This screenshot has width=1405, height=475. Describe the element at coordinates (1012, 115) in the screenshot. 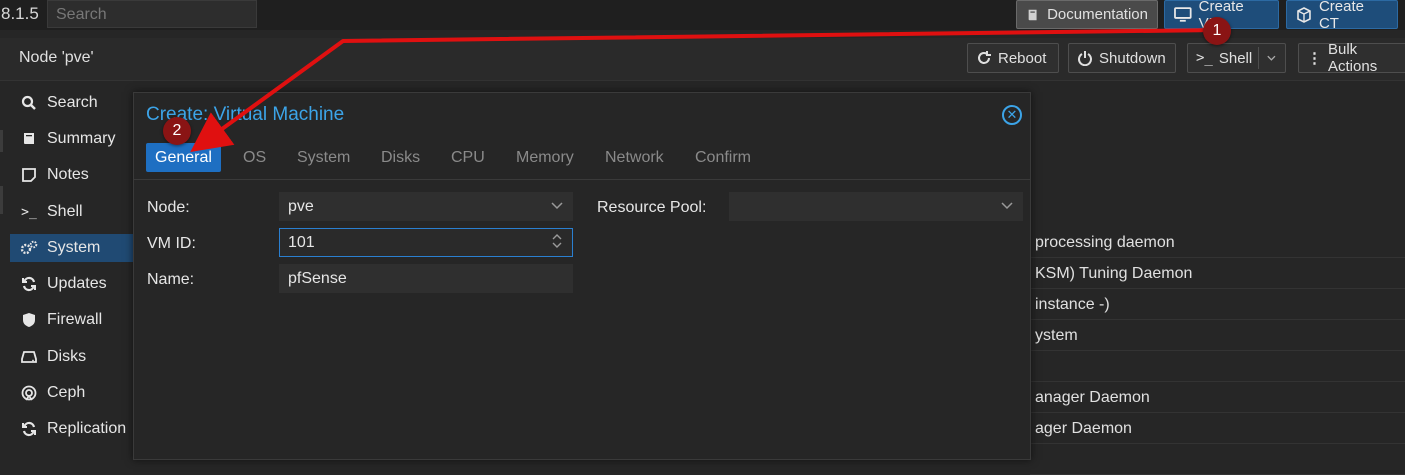

I see `close-icon: ✕` at that location.